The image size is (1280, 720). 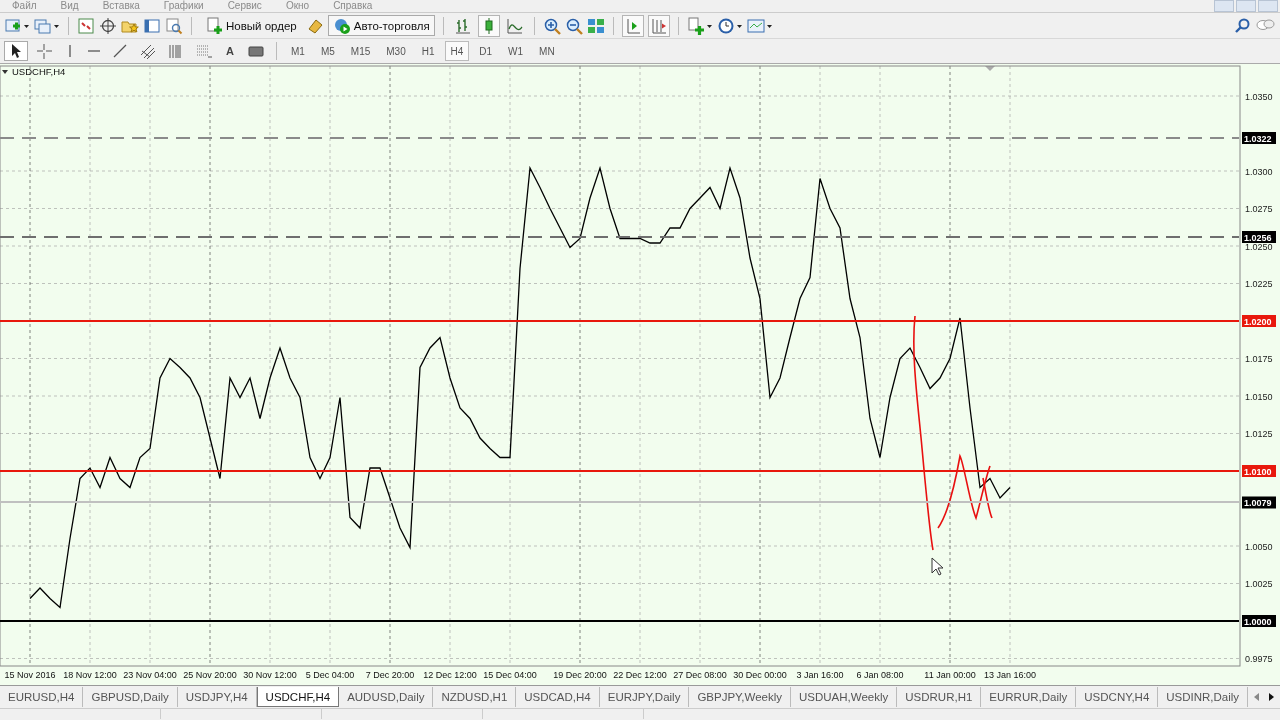 What do you see at coordinates (1117, 697) in the screenshot?
I see `chart-tab: USDCNY,H4` at bounding box center [1117, 697].